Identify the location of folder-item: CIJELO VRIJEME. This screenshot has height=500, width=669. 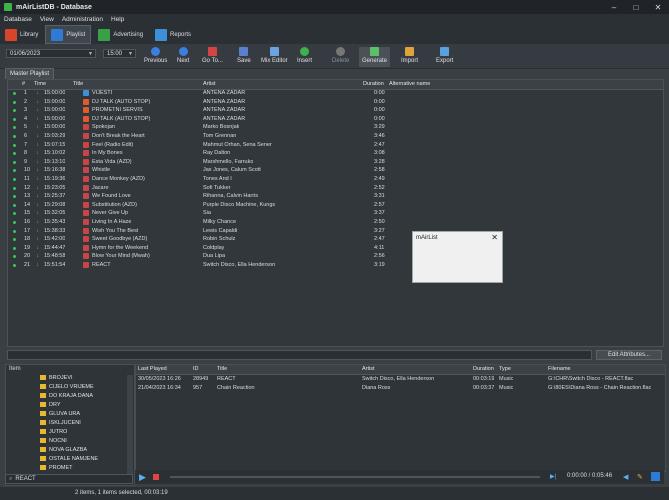
(85, 387).